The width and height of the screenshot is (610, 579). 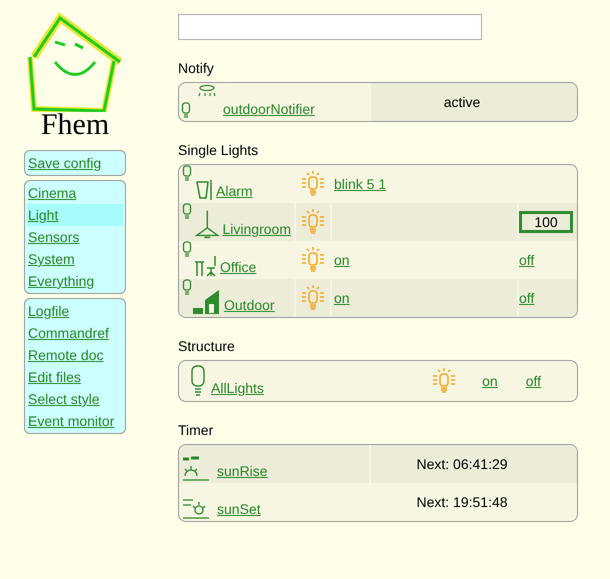 What do you see at coordinates (196, 68) in the screenshot?
I see `section-title: Notify` at bounding box center [196, 68].